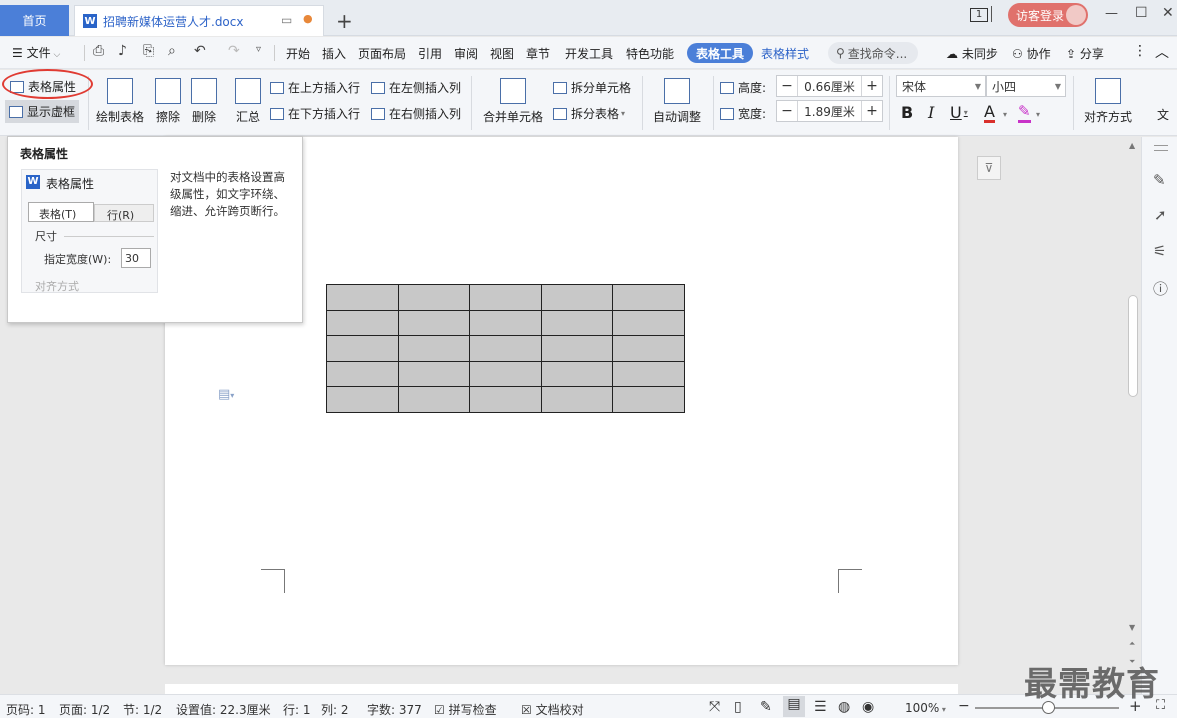 This screenshot has width=1177, height=718. I want to click on font-size-select: 小四 ▼, so click(1026, 86).